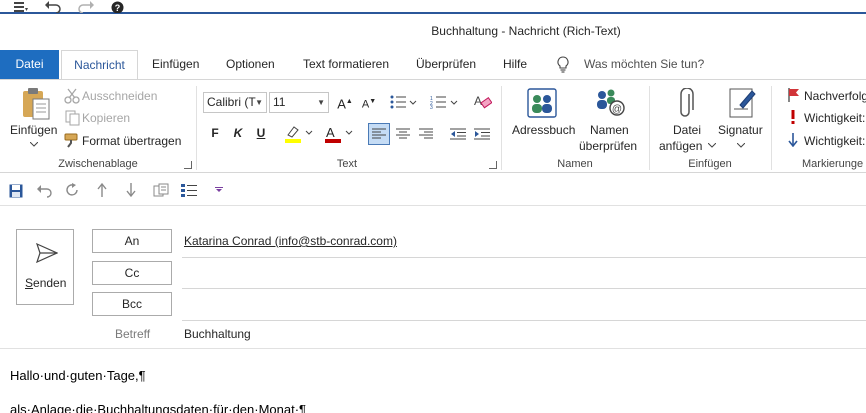 This screenshot has width=866, height=413. What do you see at coordinates (33, 130) in the screenshot?
I see `paste-button: Einfügen` at bounding box center [33, 130].